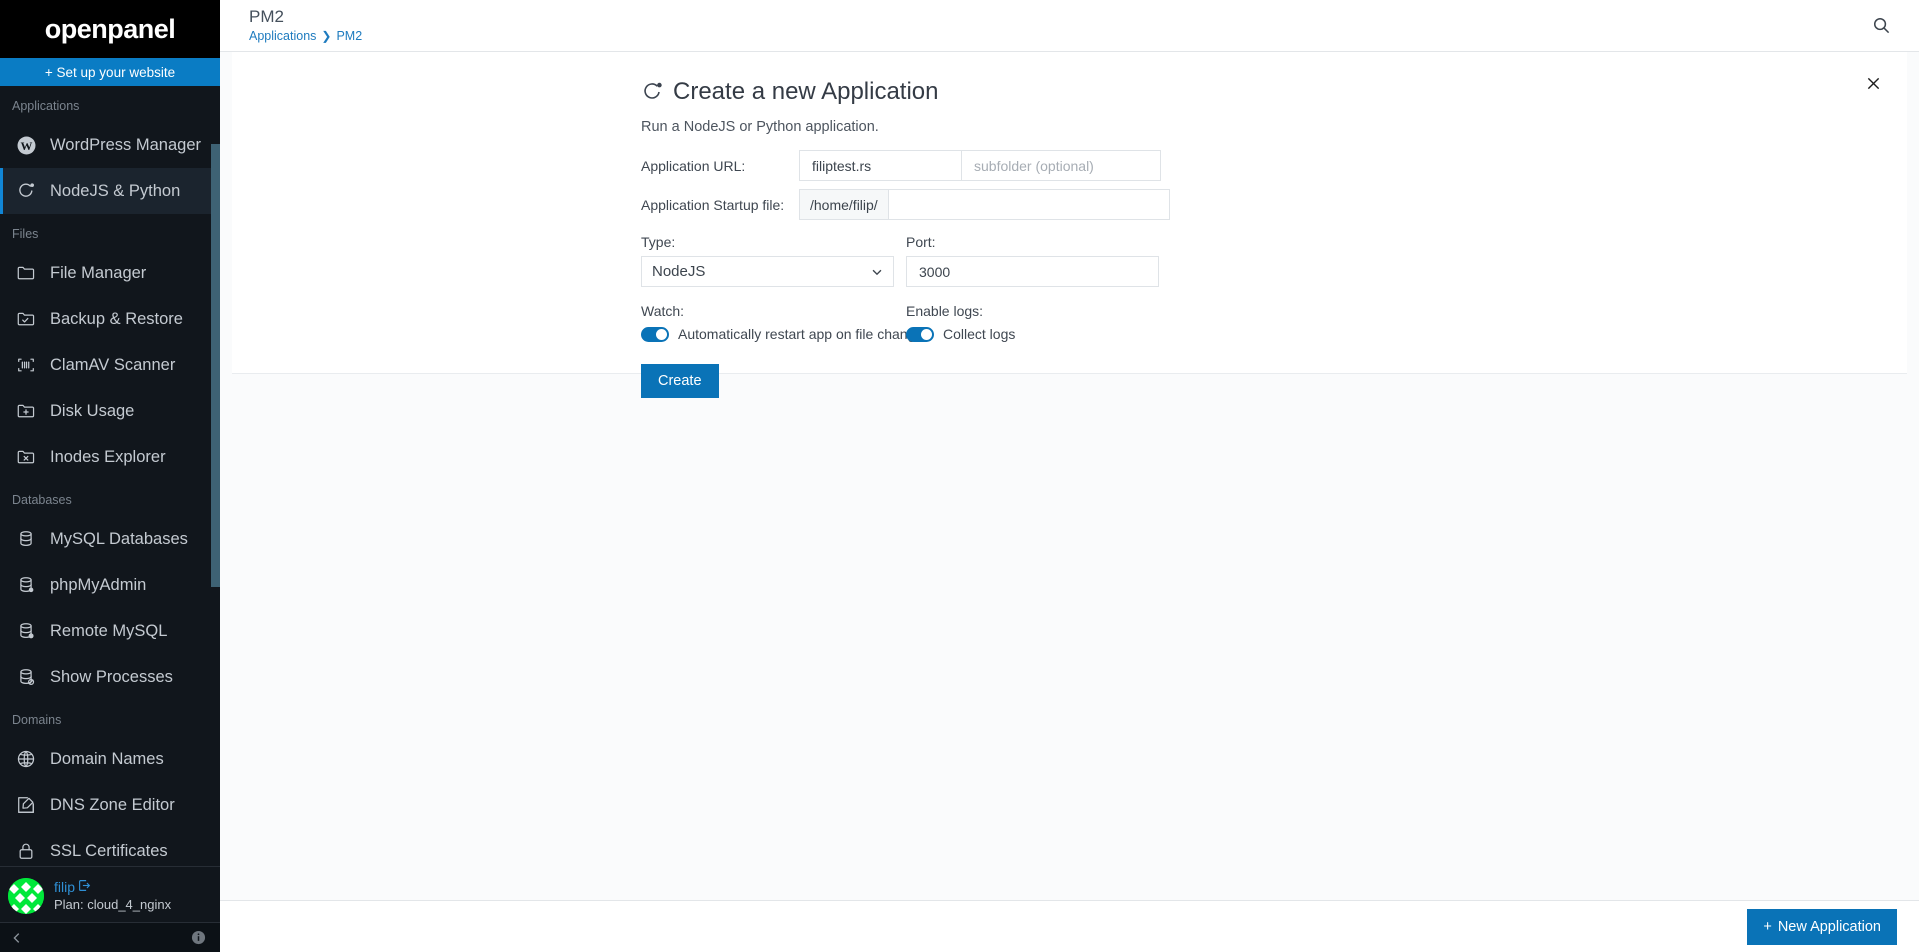  I want to click on sidebar-group-label: Databases, so click(42, 500).